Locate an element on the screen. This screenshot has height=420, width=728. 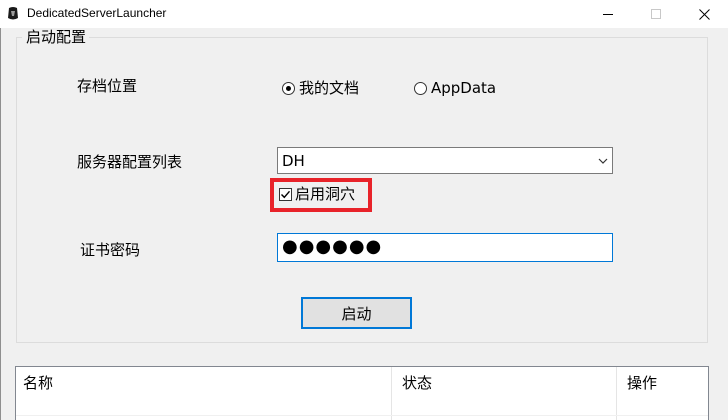
save-location-label: 存档位置 is located at coordinates (107, 86).